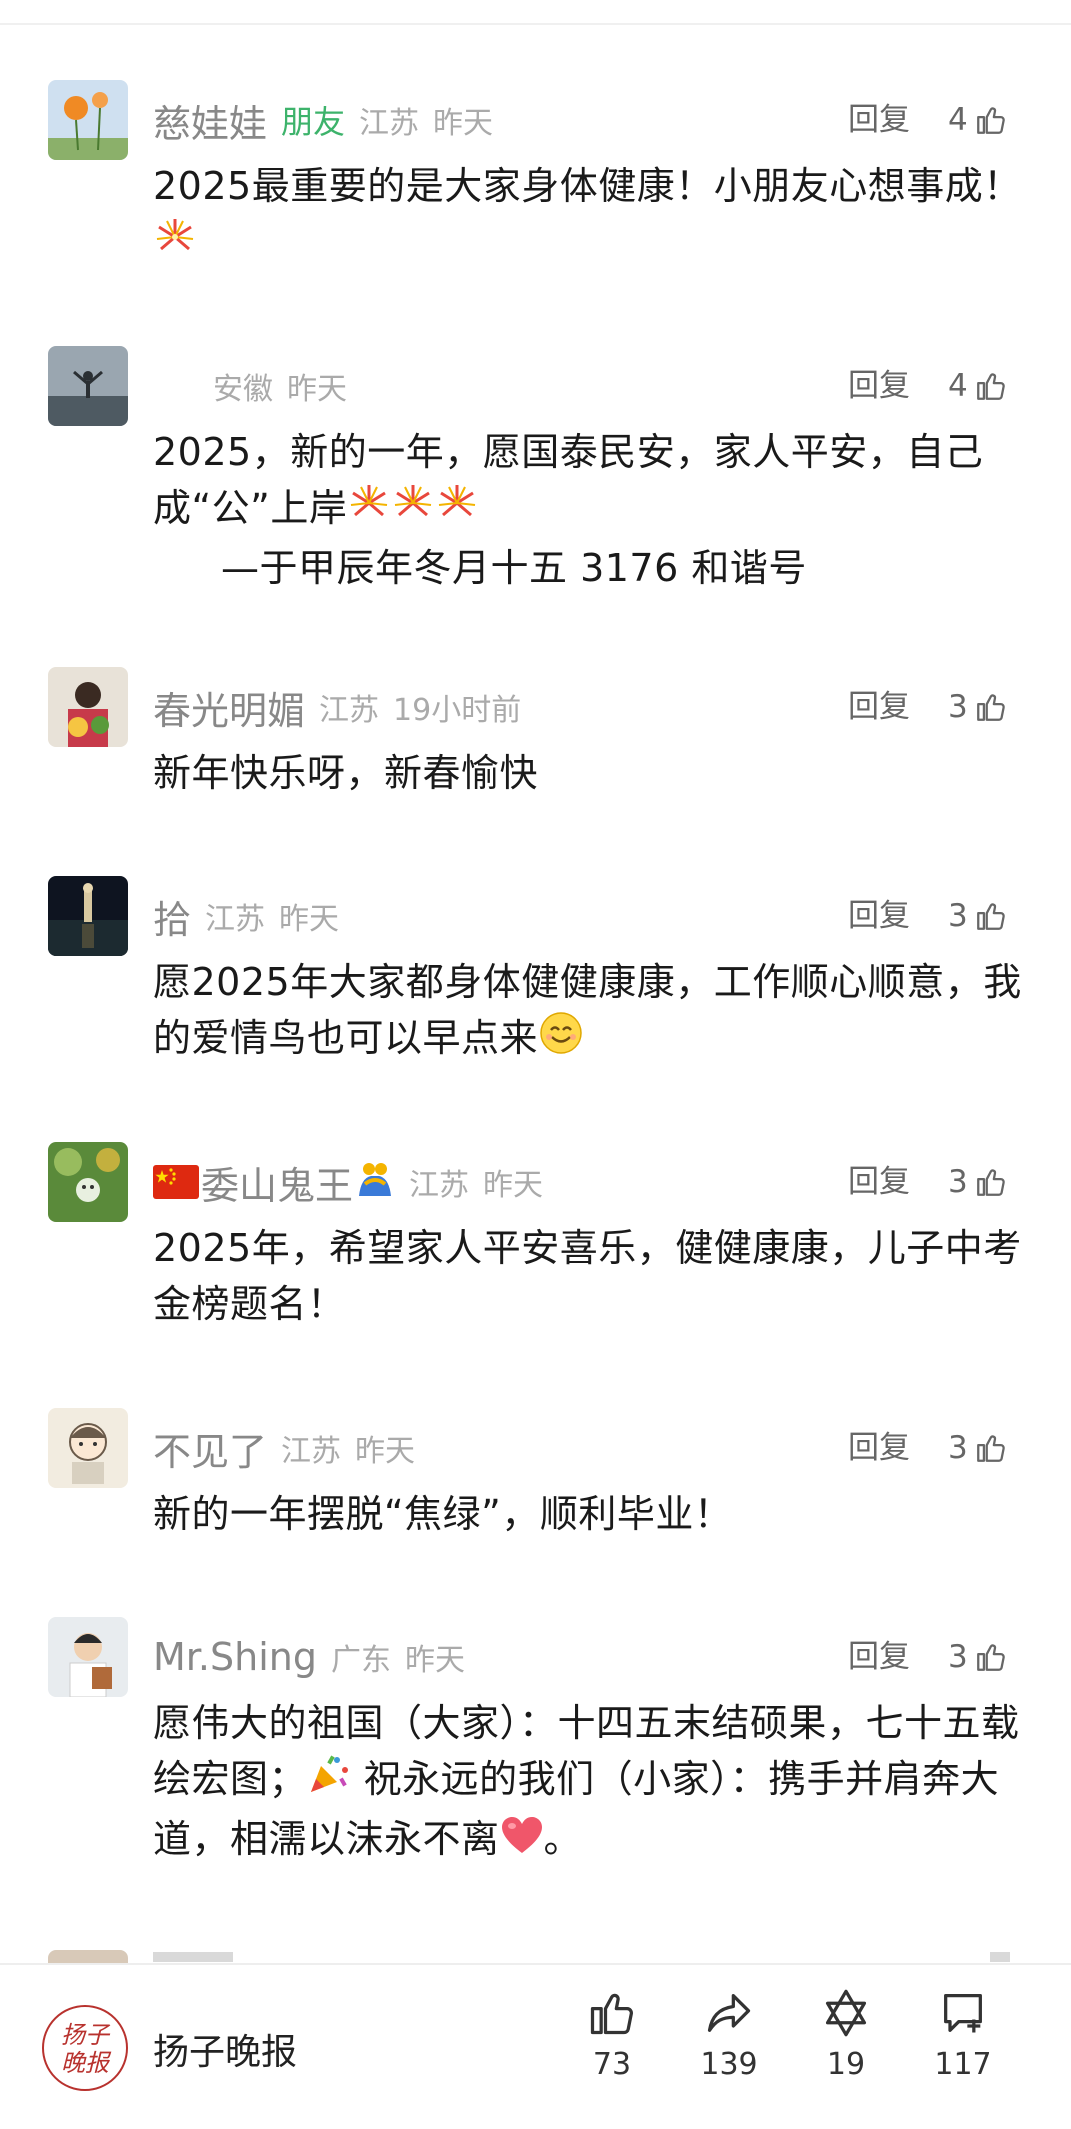  I want to click on share-arrow-icon, so click(729, 2013).